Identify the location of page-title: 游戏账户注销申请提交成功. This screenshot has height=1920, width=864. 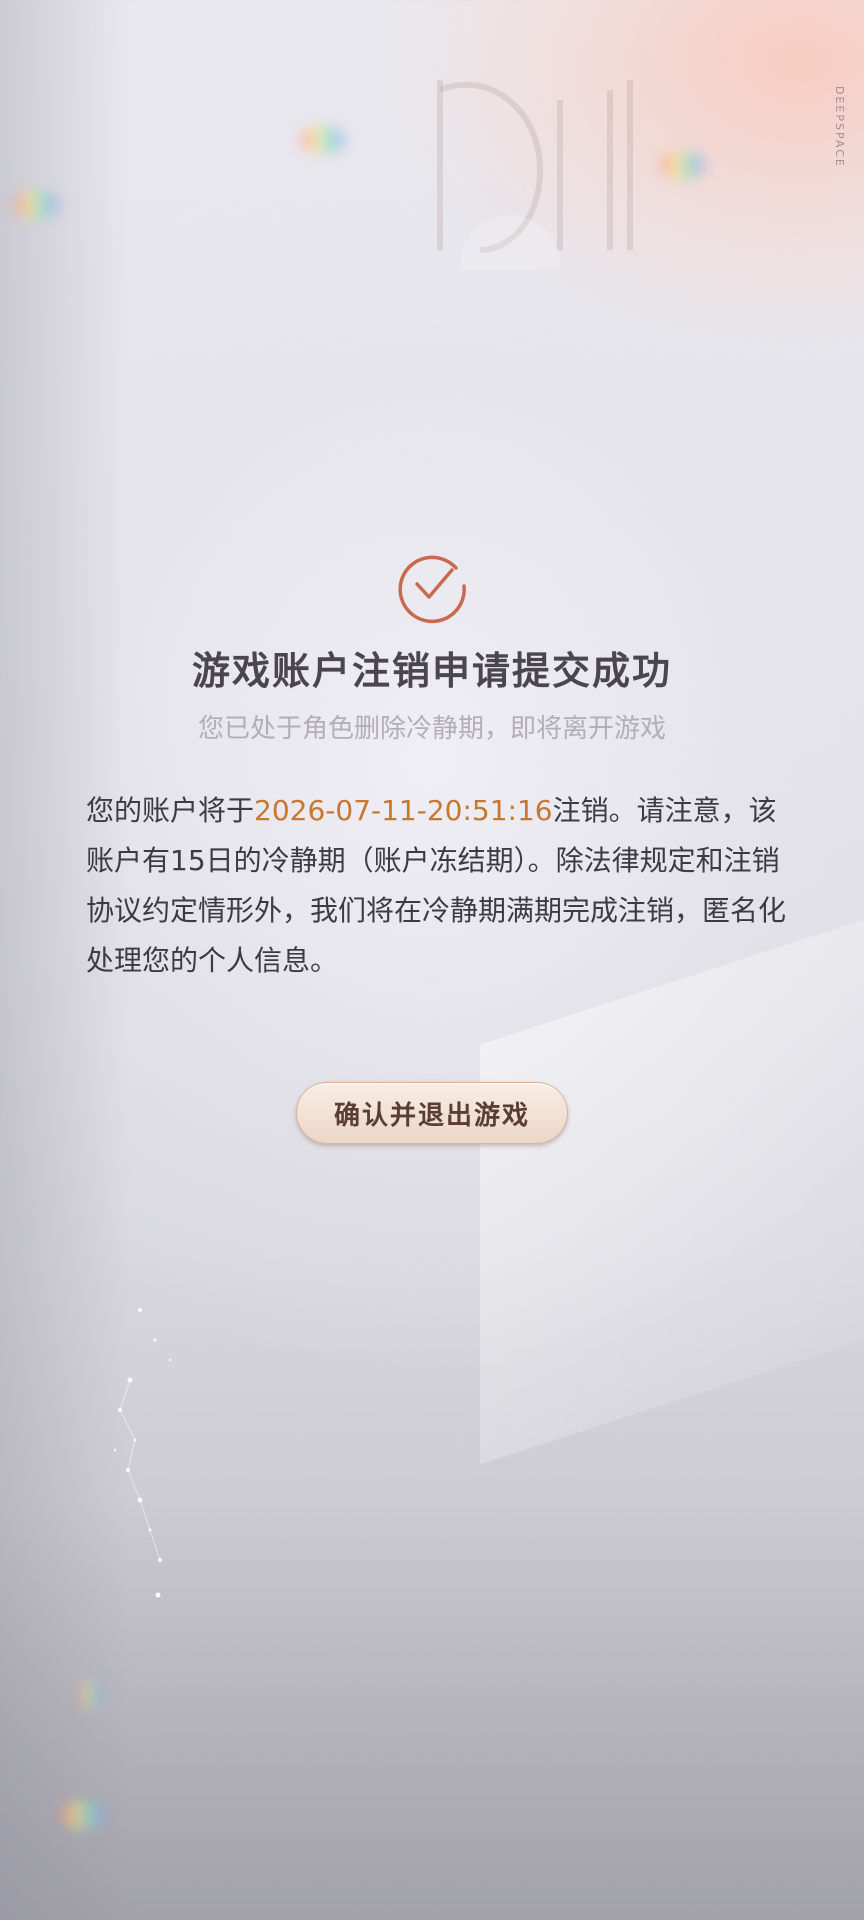
(431, 670).